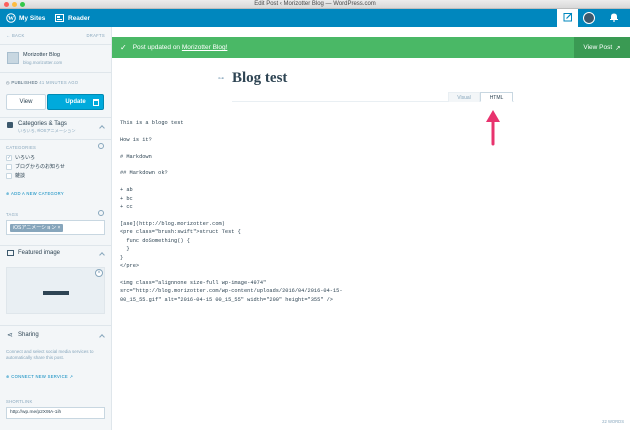  Describe the element at coordinates (95, 35) in the screenshot. I see `drafts-link: DRAFTS` at that location.